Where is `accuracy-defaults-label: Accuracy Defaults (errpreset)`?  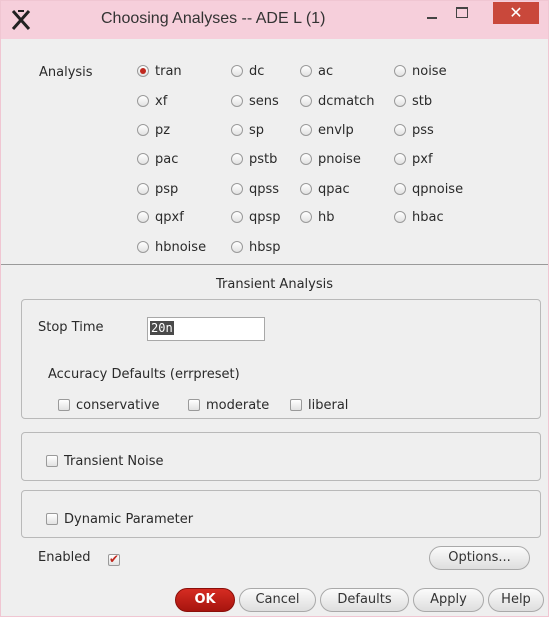 accuracy-defaults-label: Accuracy Defaults (errpreset) is located at coordinates (144, 374).